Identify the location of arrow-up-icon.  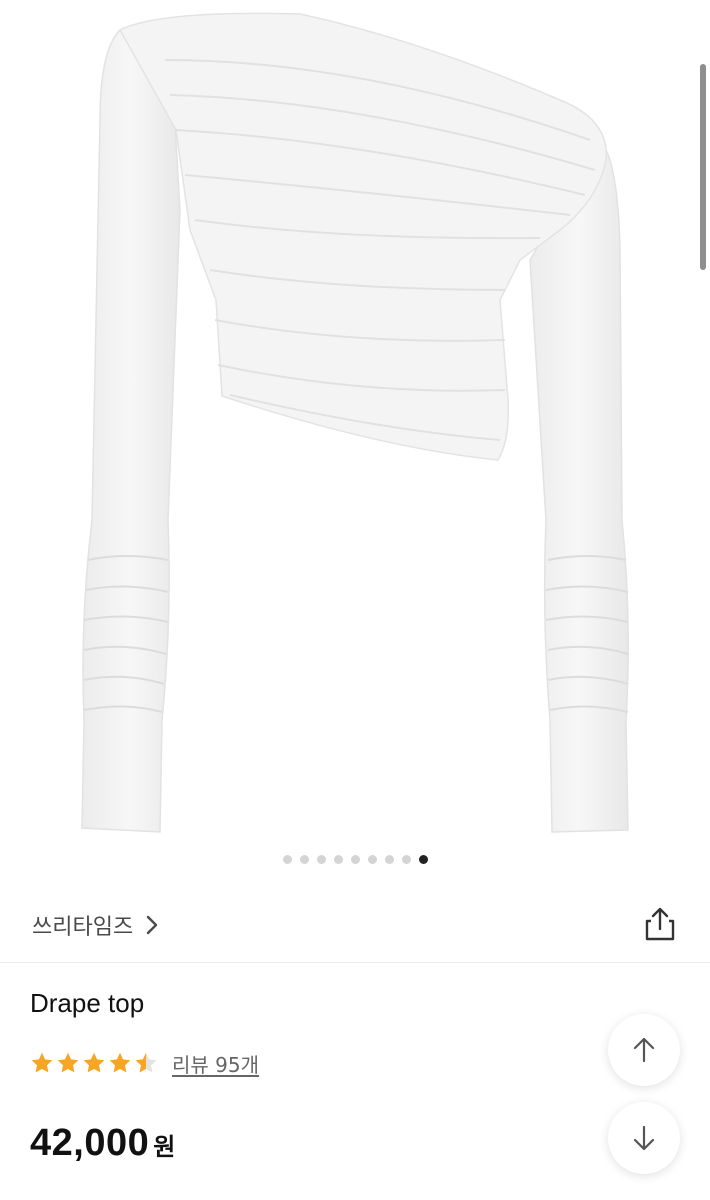
(644, 1050).